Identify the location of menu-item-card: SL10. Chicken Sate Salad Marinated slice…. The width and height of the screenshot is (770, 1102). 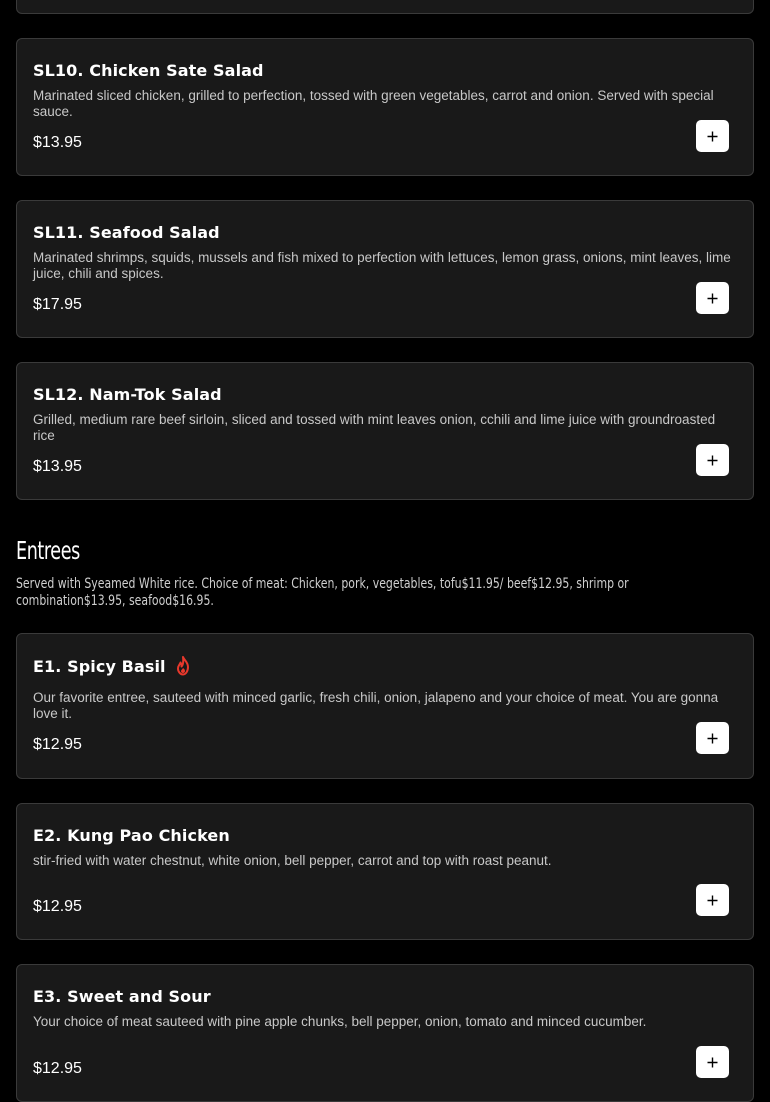
(385, 107).